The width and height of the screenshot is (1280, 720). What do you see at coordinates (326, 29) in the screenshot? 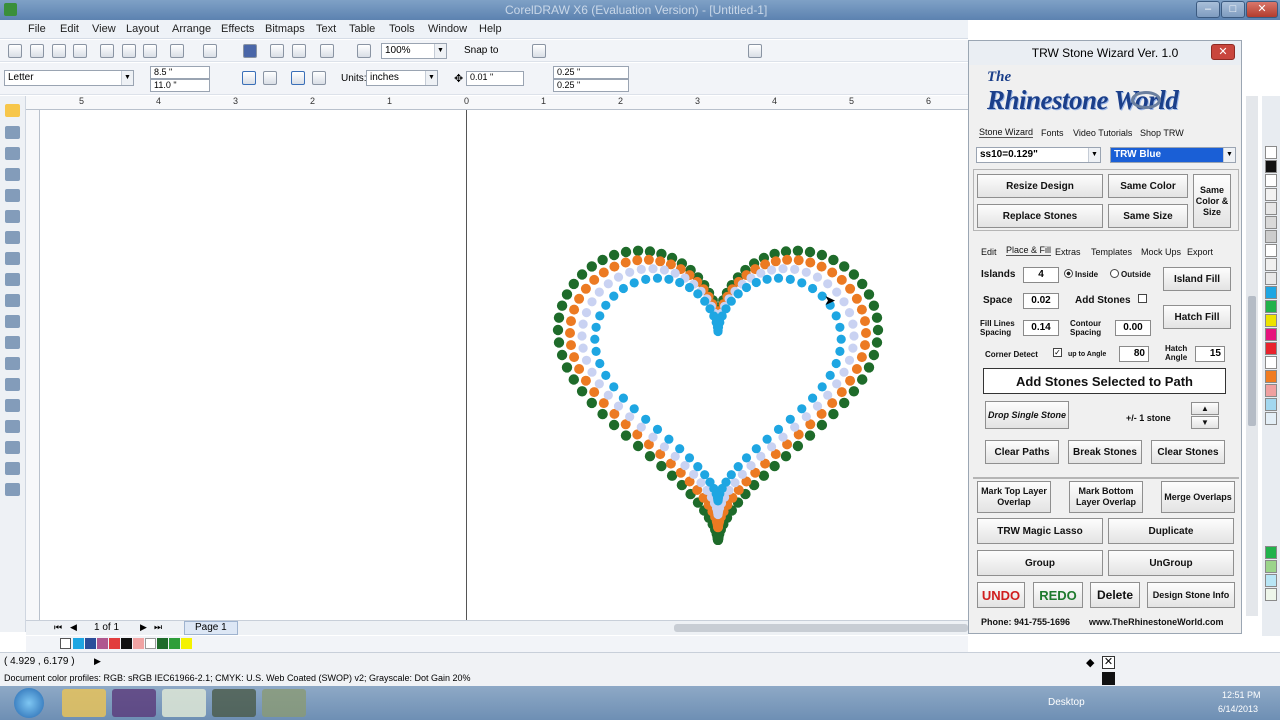
I see `menu-text: Text` at bounding box center [326, 29].